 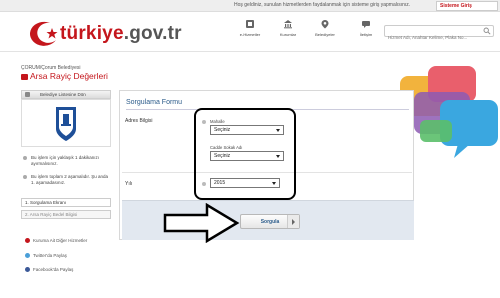 I want to click on step-1: 1. Sorgulama Ekranı, so click(x=66, y=202).